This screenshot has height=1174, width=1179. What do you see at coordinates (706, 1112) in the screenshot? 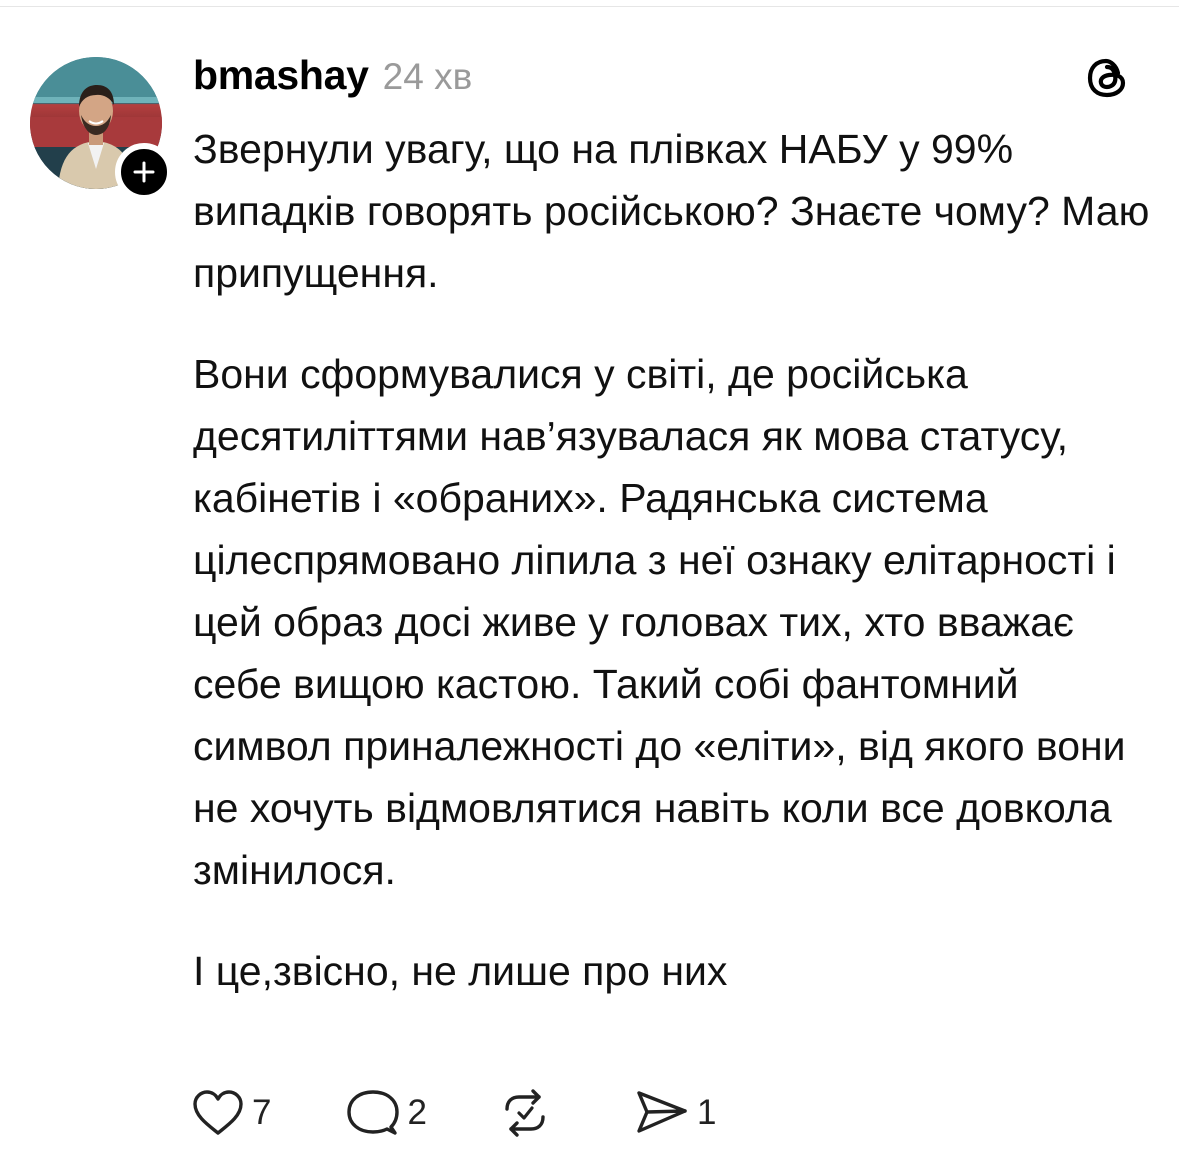
I see `share-count: 1` at bounding box center [706, 1112].